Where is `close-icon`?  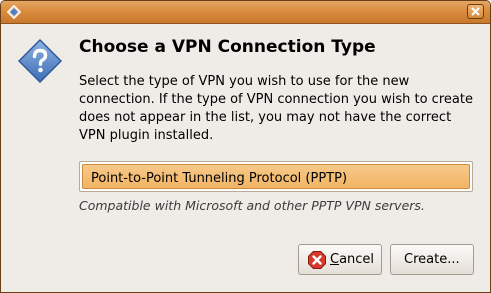 close-icon is located at coordinates (475, 11).